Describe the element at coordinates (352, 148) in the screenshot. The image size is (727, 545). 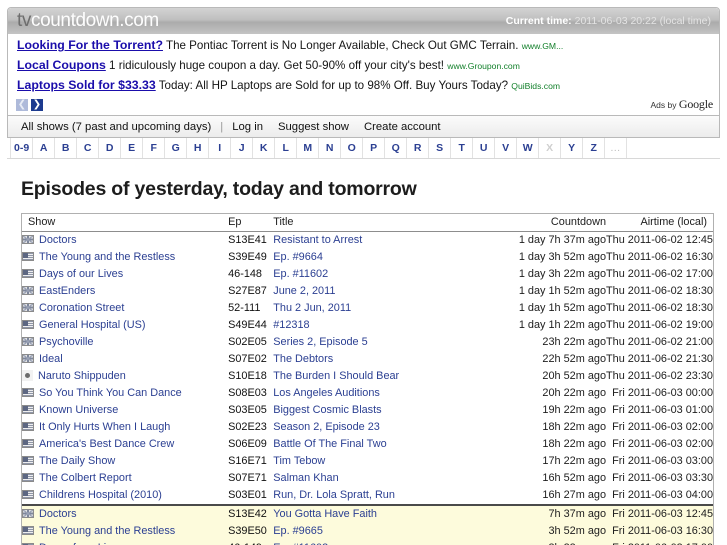
I see `alpha-link-o: O` at that location.